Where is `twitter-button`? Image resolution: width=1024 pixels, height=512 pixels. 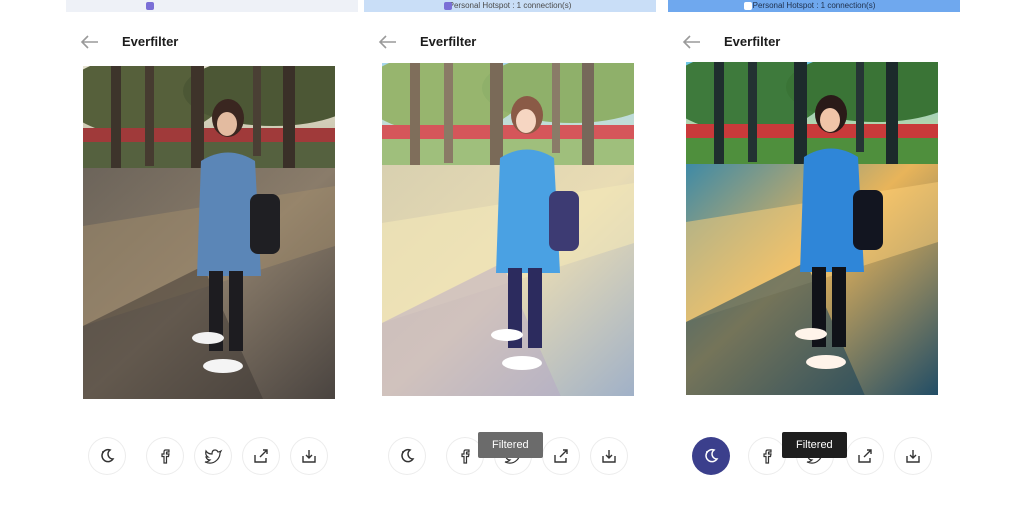
twitter-button is located at coordinates (213, 456).